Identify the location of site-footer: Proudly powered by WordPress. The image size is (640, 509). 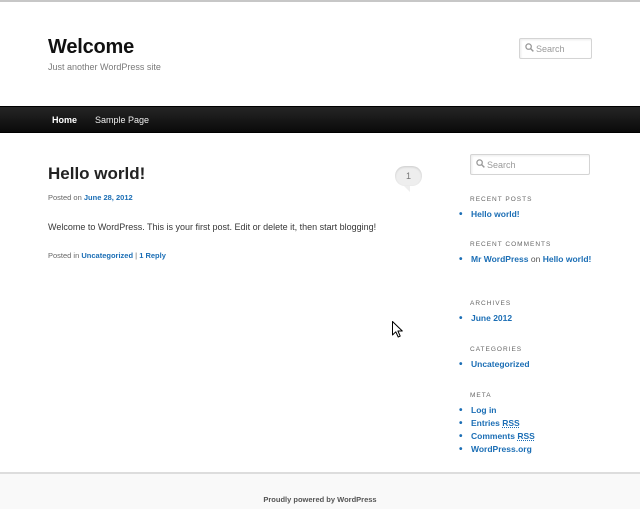
(320, 490).